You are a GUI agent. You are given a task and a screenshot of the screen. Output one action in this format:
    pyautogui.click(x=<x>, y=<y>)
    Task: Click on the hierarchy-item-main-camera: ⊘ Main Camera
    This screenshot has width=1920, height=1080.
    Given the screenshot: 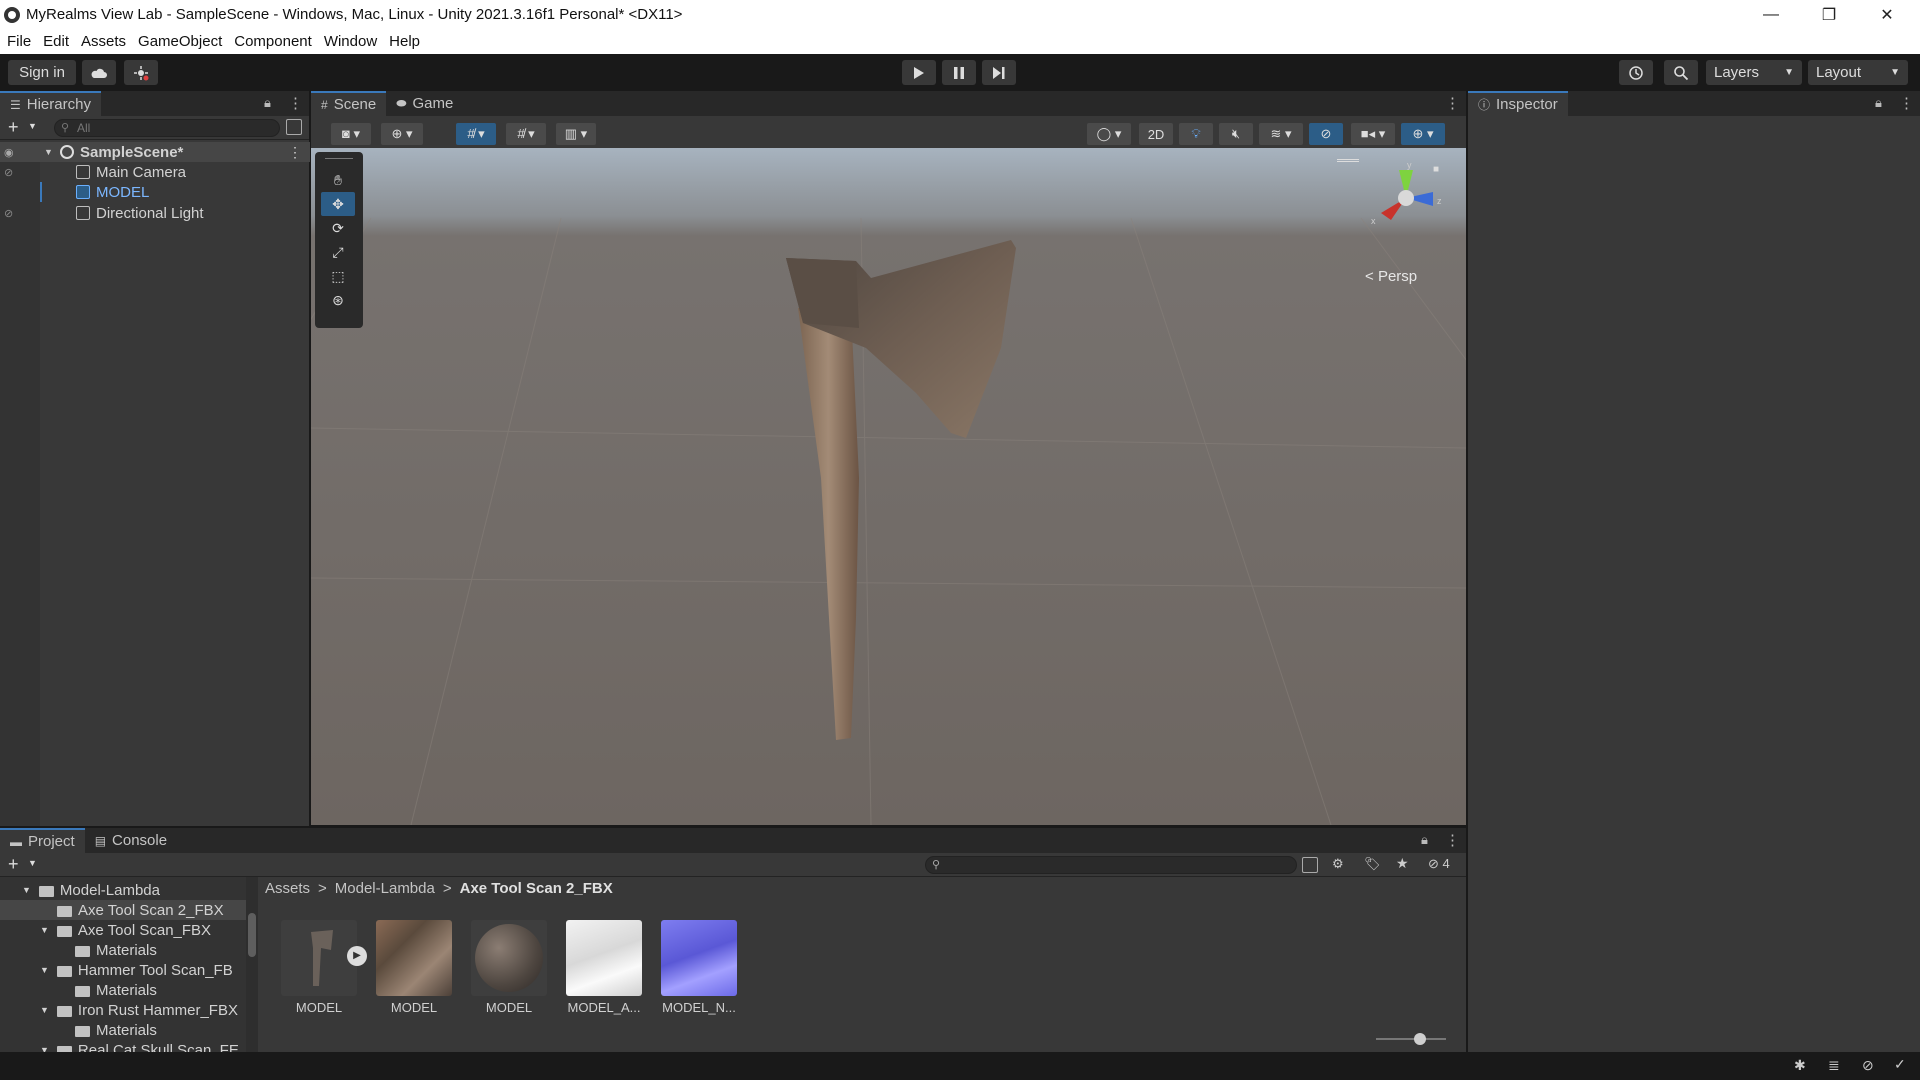 What is the action you would take?
    pyautogui.click(x=155, y=172)
    